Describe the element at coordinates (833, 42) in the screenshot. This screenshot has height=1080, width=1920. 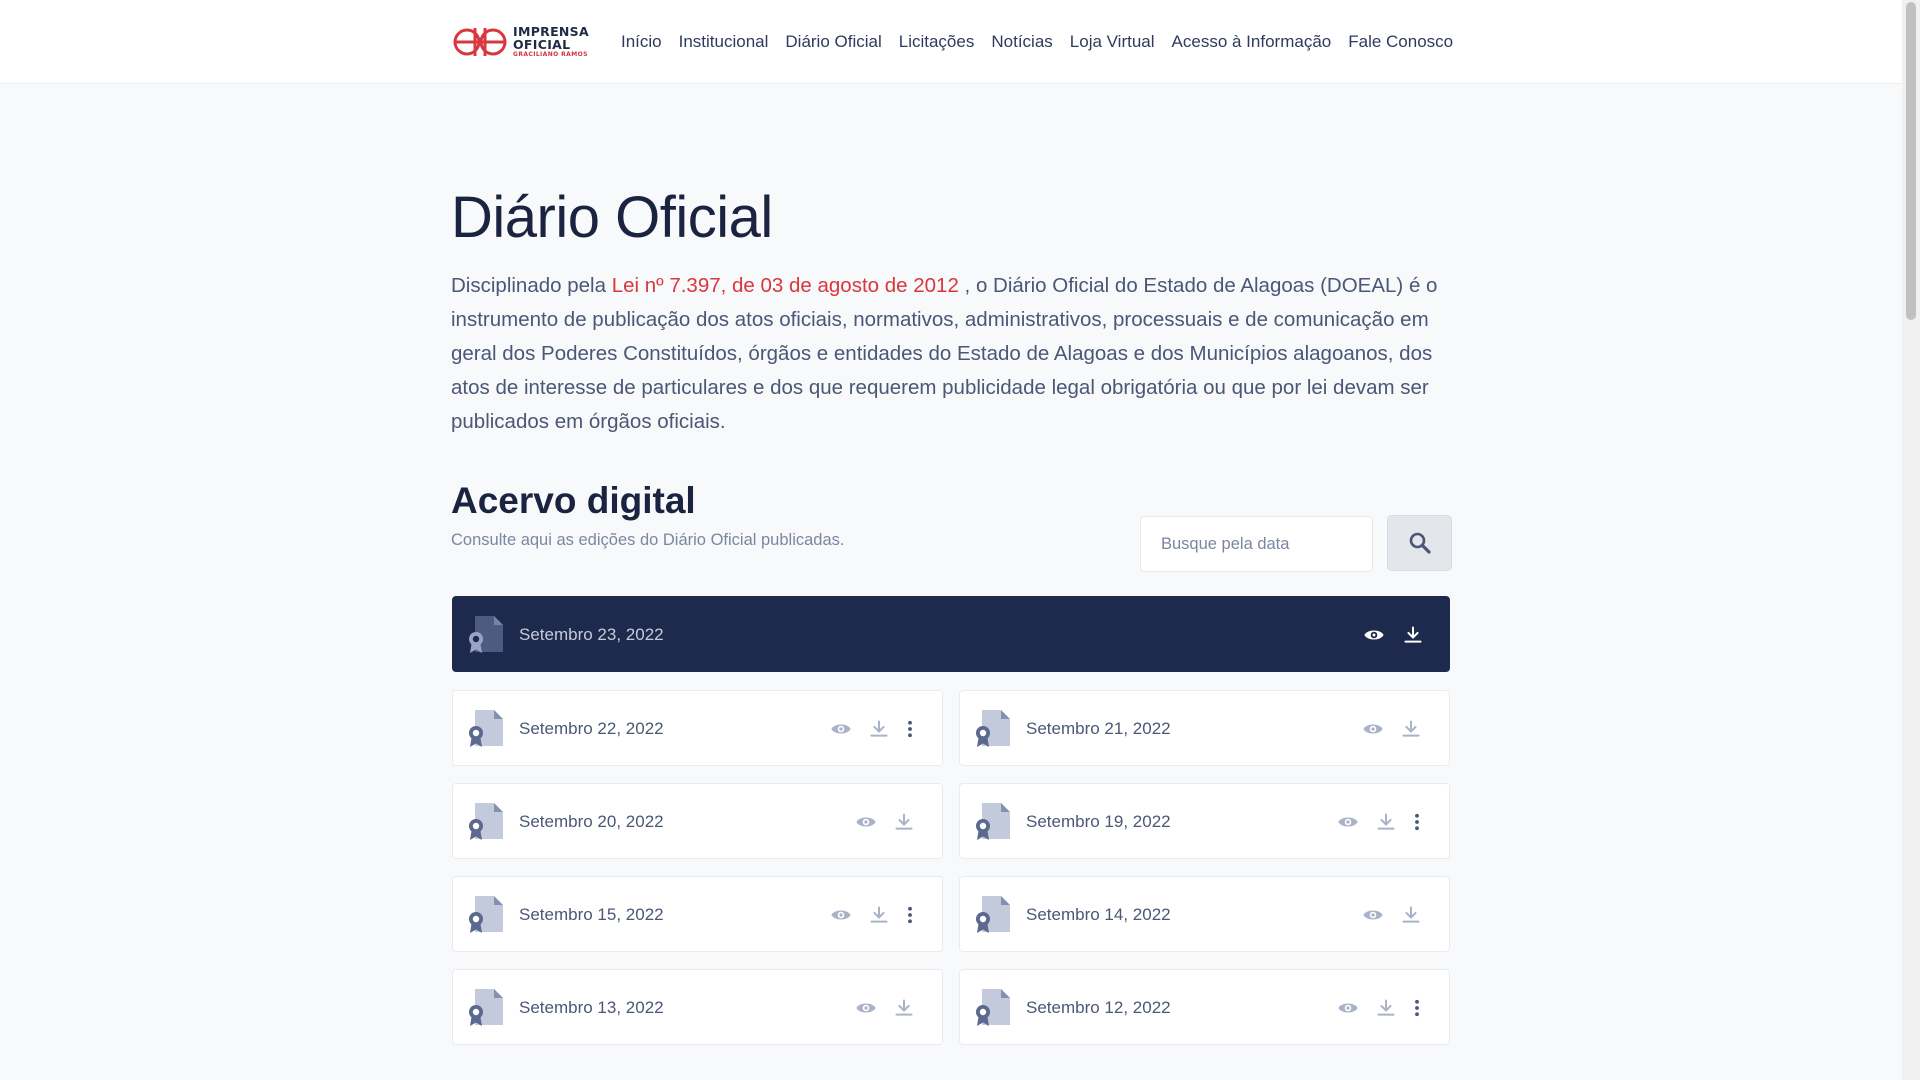
I see `nav-diario-oficial: Diário Oficial` at that location.